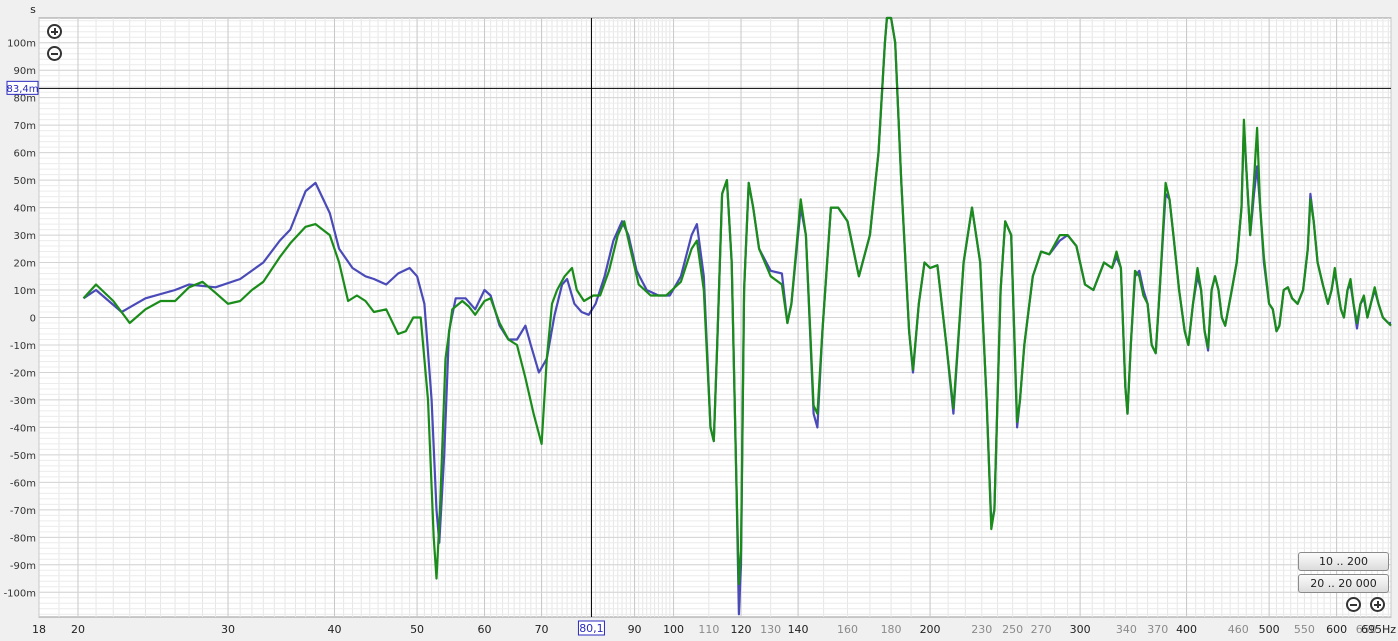 The height and width of the screenshot is (641, 1398). Describe the element at coordinates (798, 629) in the screenshot. I see `x-tick-label: 140` at that location.